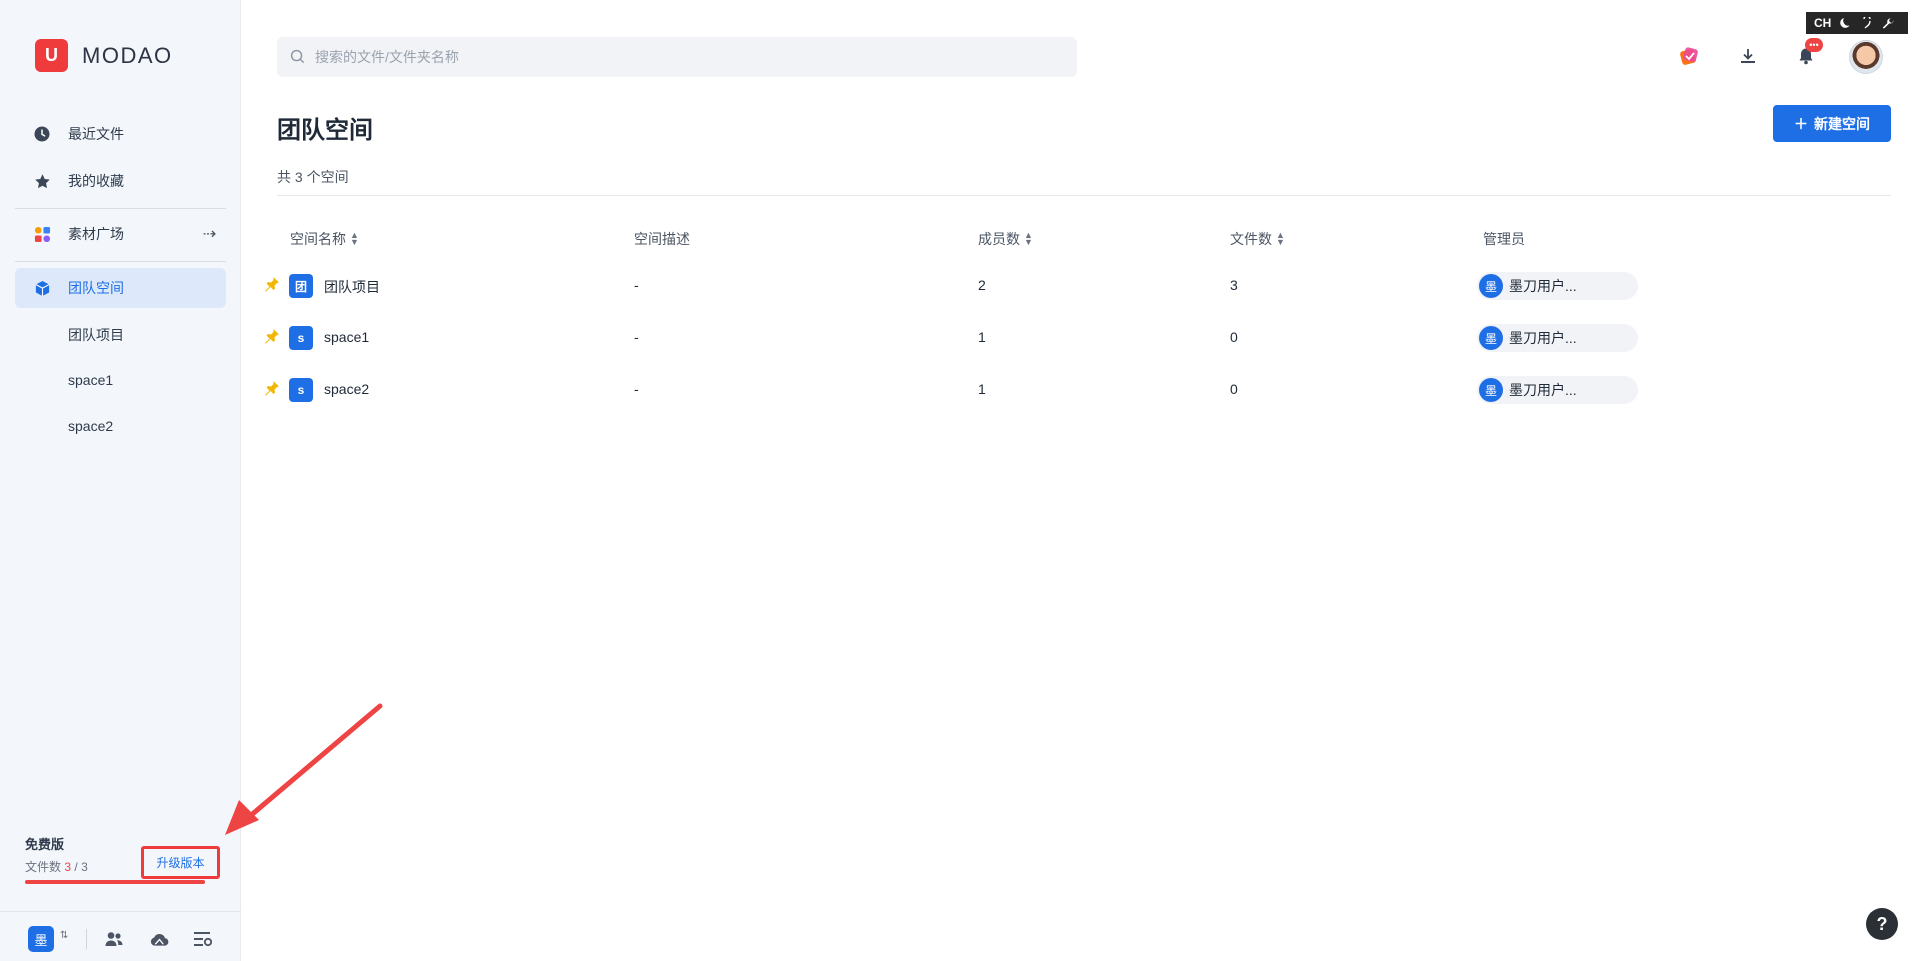  I want to click on logo-text: MODAO, so click(127, 55).